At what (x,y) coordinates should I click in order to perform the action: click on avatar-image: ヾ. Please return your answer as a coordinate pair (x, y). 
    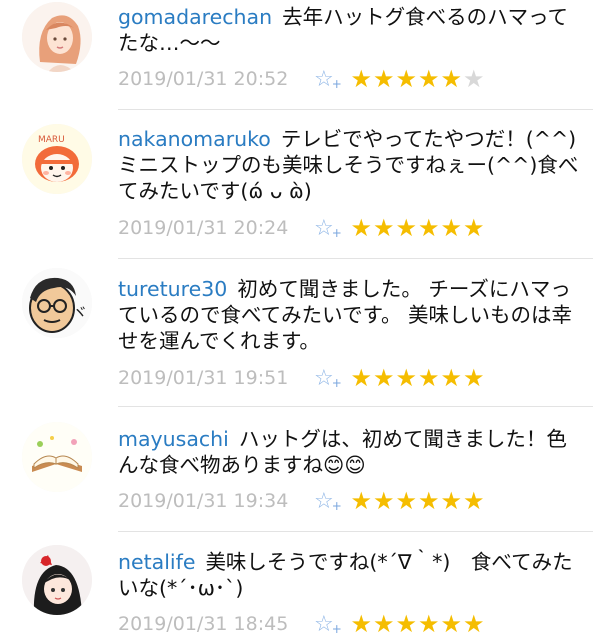
    Looking at the image, I should click on (57, 303).